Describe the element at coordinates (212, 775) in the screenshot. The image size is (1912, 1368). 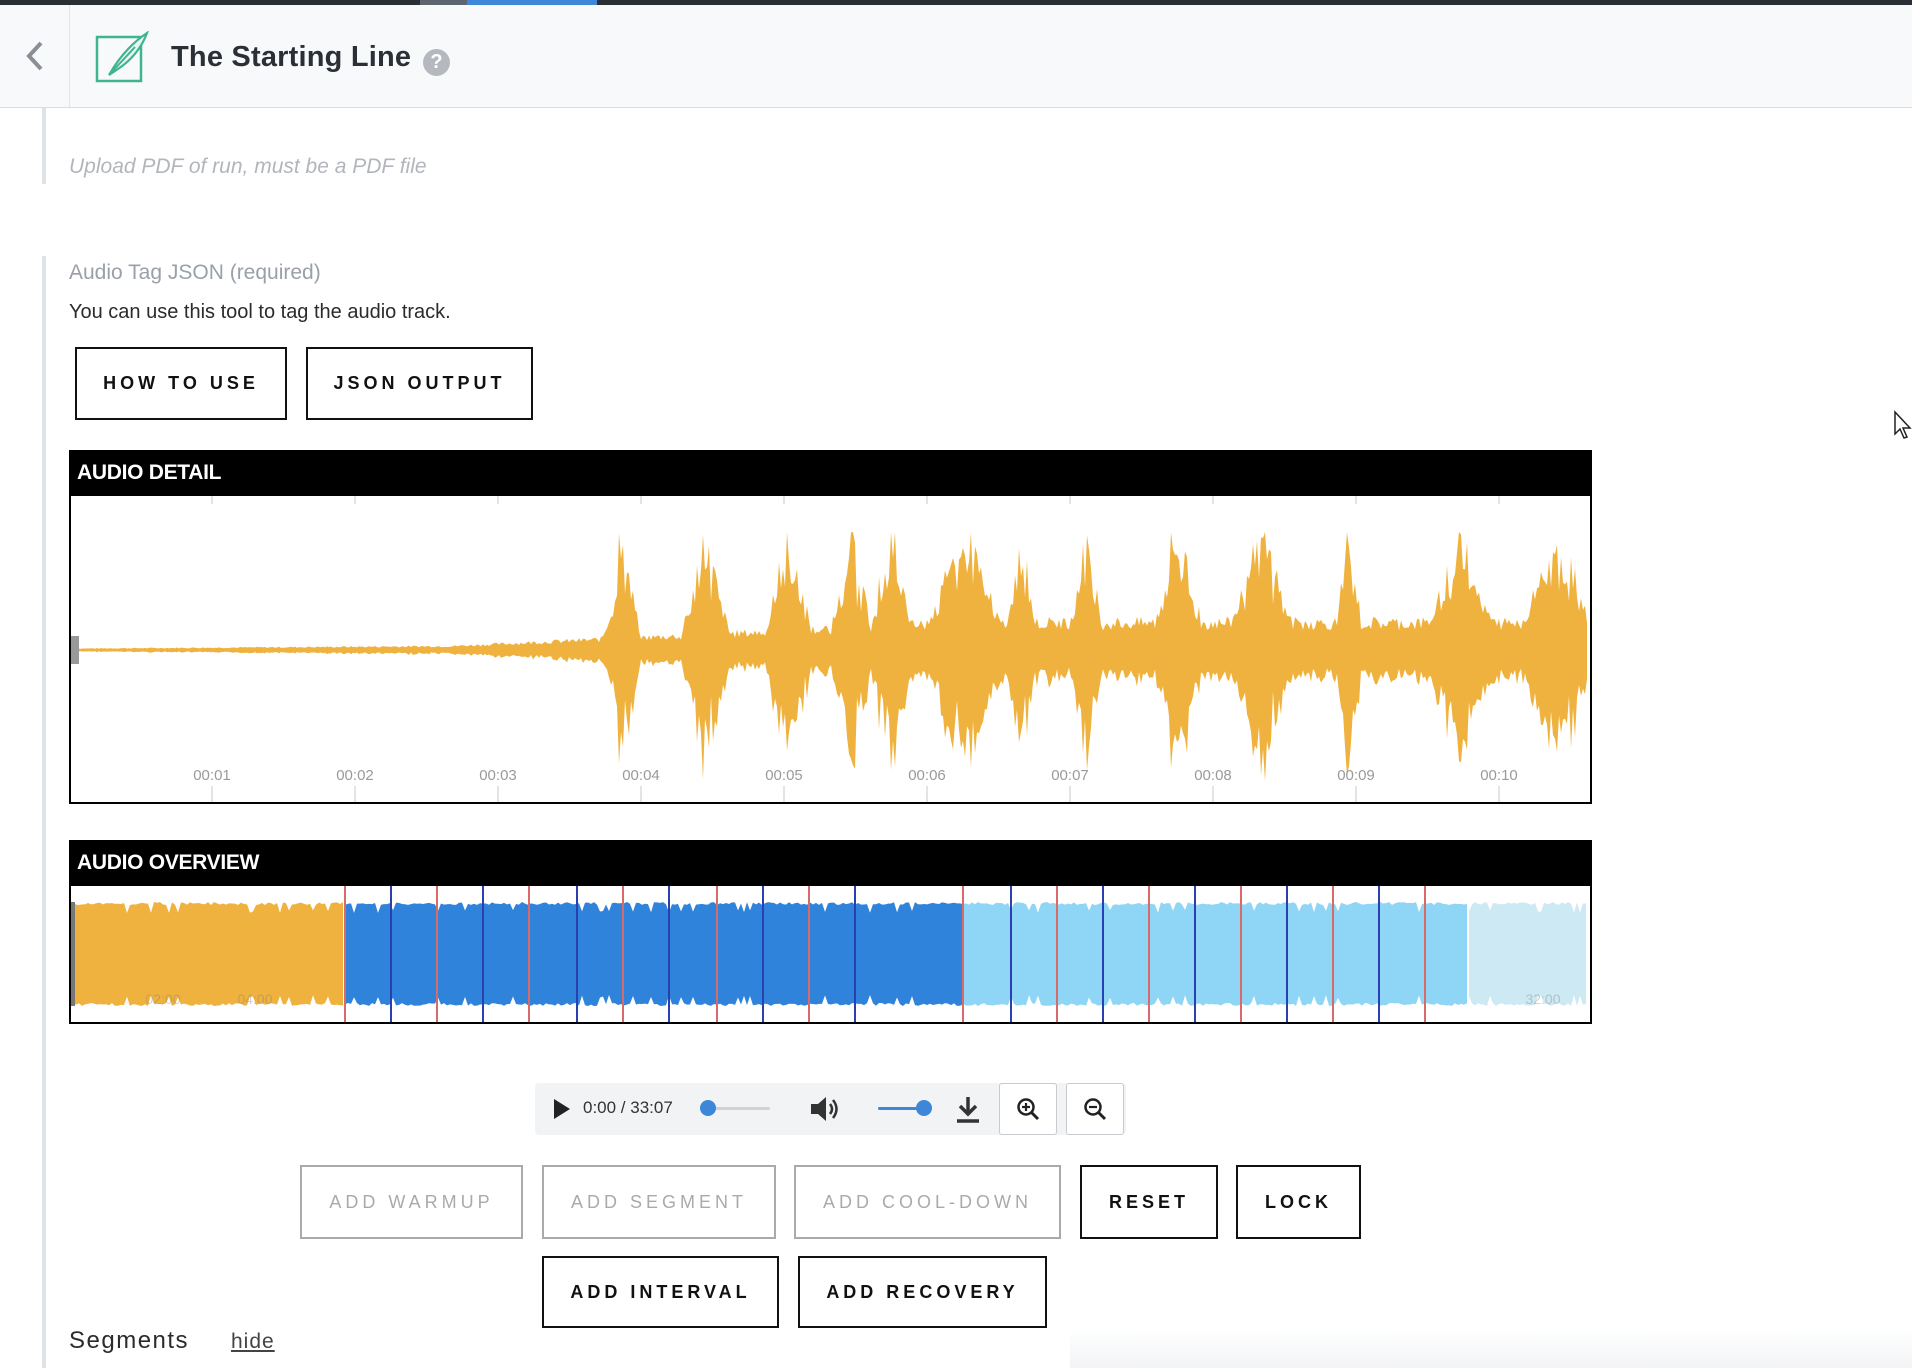
I see `detail-tick-label: 00:01` at that location.